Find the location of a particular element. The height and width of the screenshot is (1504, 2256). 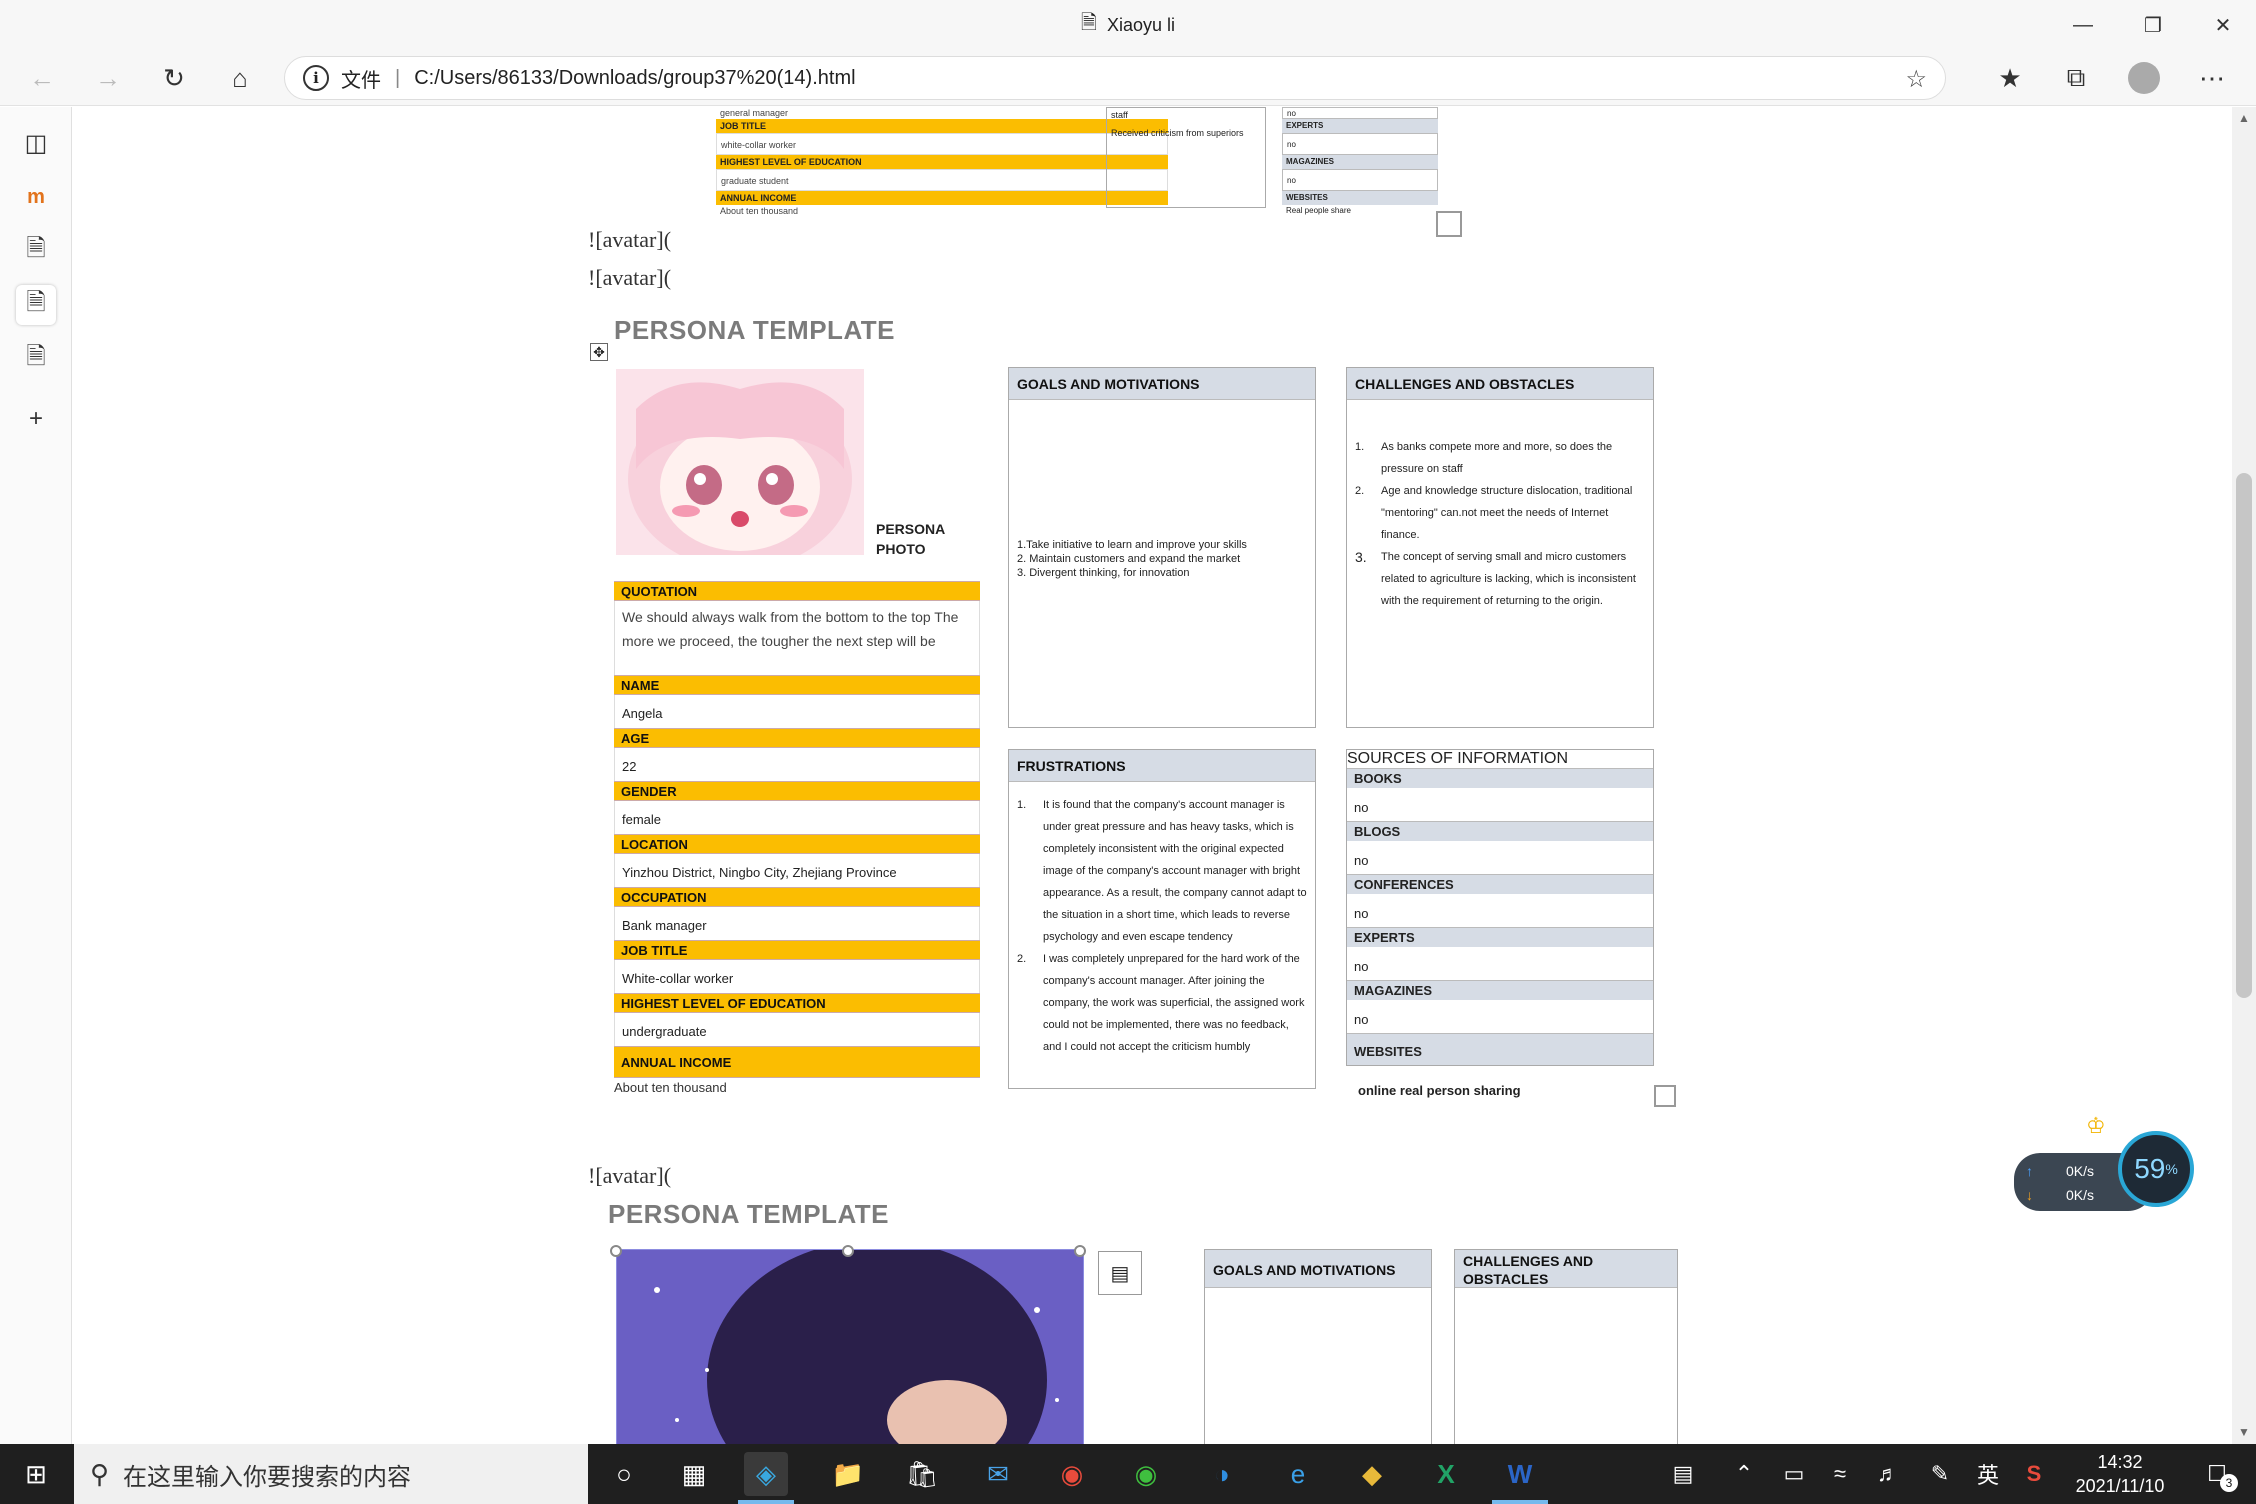

ime-indicator: 英 is located at coordinates (1988, 1474).